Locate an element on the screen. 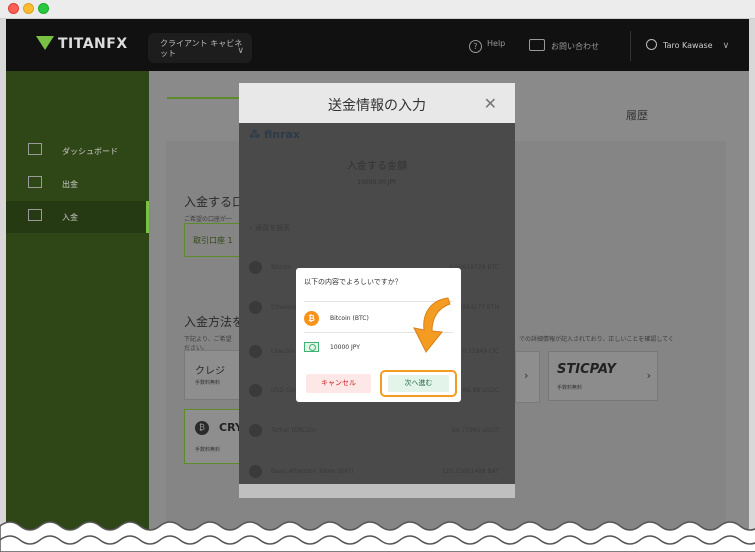  deposit-icon is located at coordinates (35, 215).